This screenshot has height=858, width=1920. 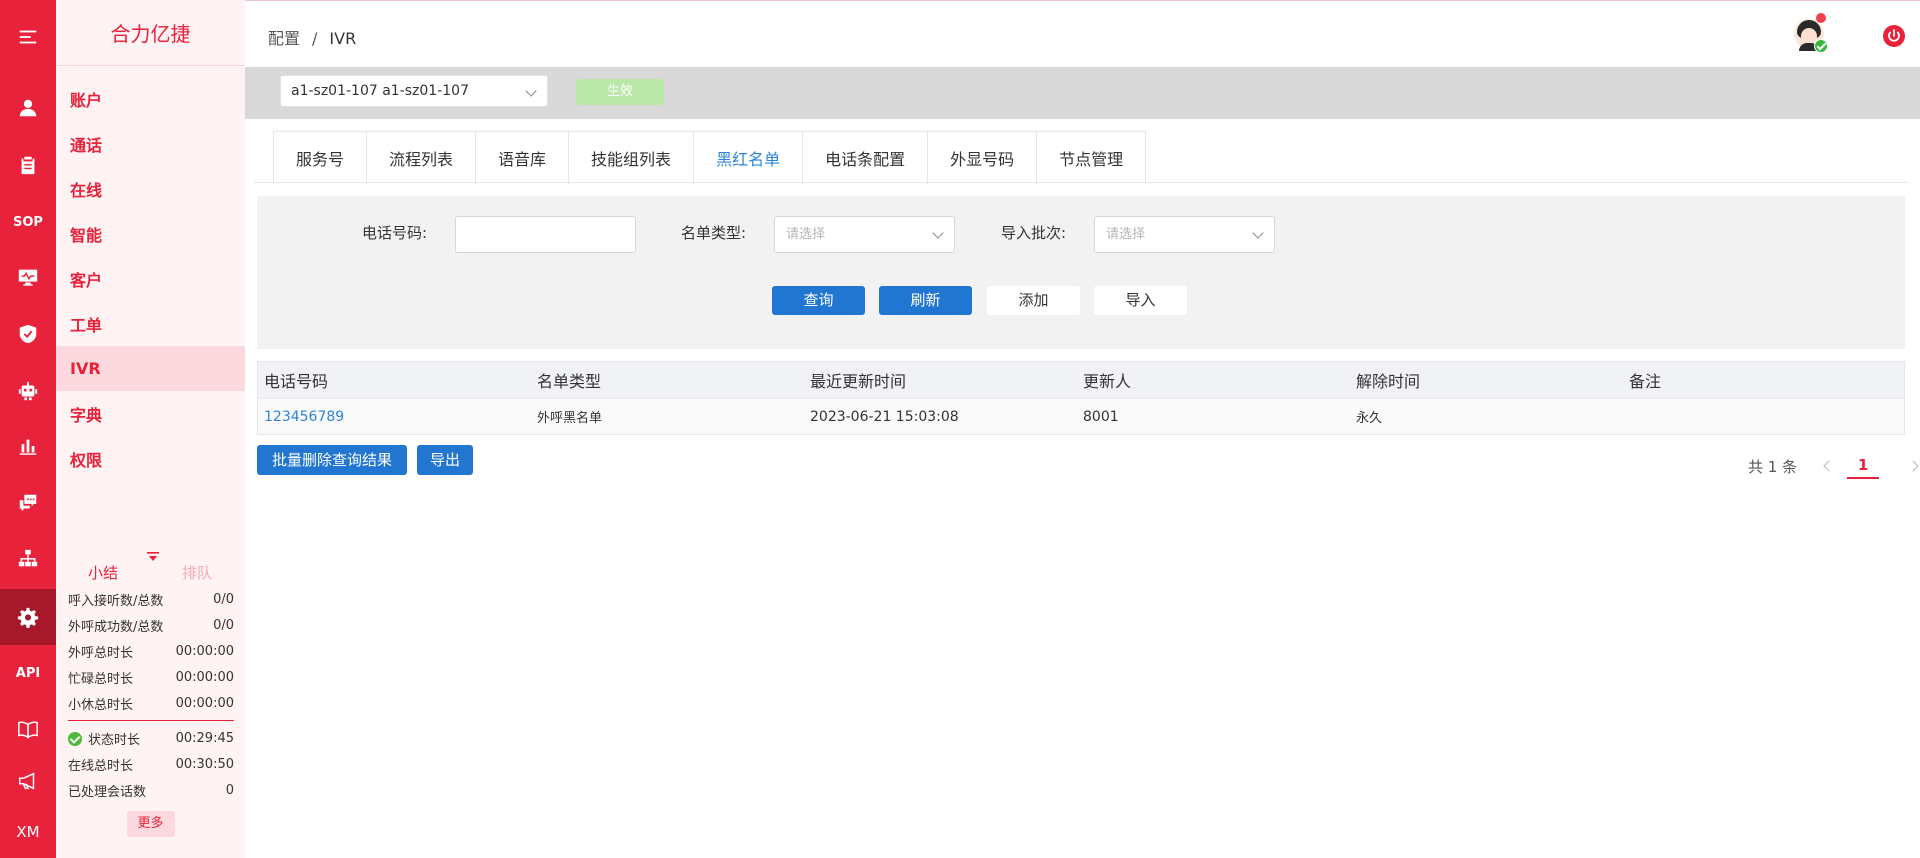 What do you see at coordinates (545, 234) in the screenshot?
I see `phone-input` at bounding box center [545, 234].